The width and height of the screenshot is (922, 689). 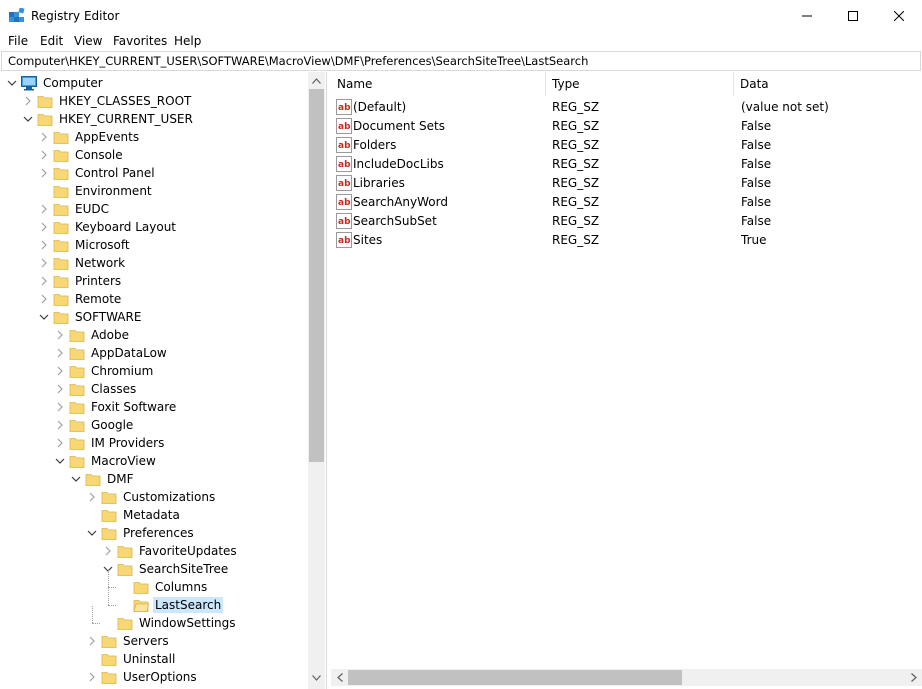 I want to click on tree-node-label: SearchSiteTree, so click(x=183, y=569).